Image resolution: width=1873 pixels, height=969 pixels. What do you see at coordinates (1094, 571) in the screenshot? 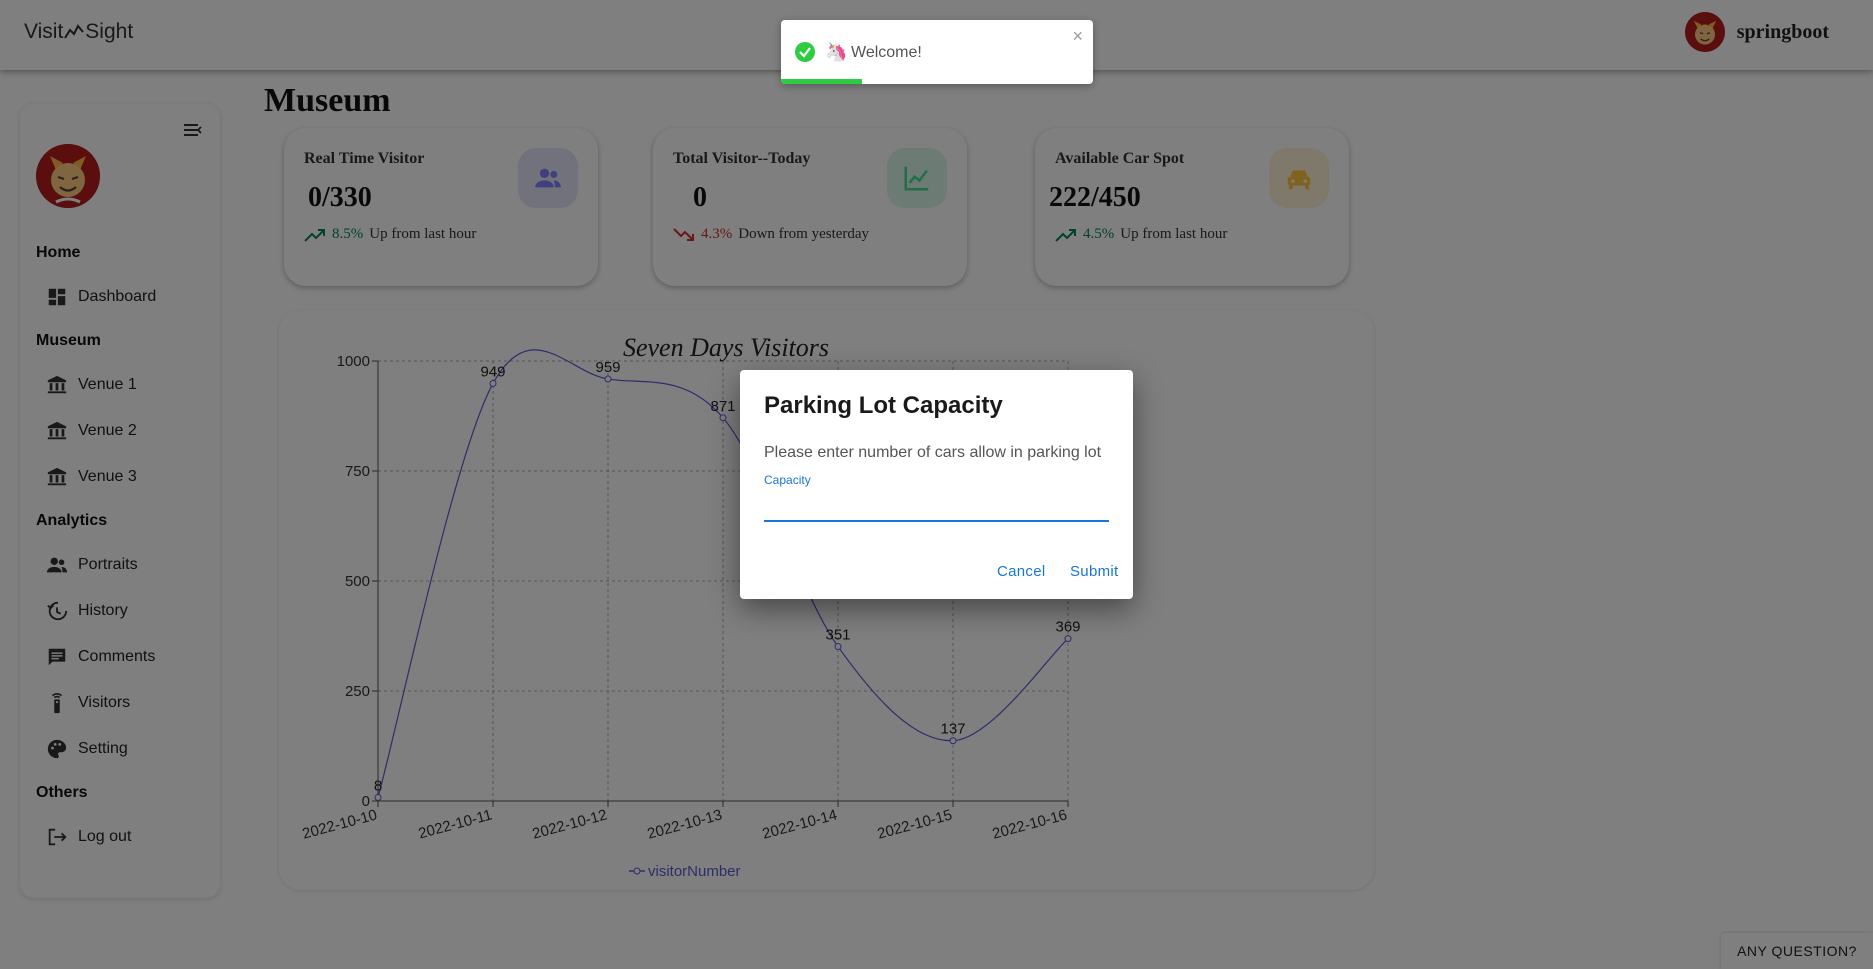
I see `submit-button: Submit` at bounding box center [1094, 571].